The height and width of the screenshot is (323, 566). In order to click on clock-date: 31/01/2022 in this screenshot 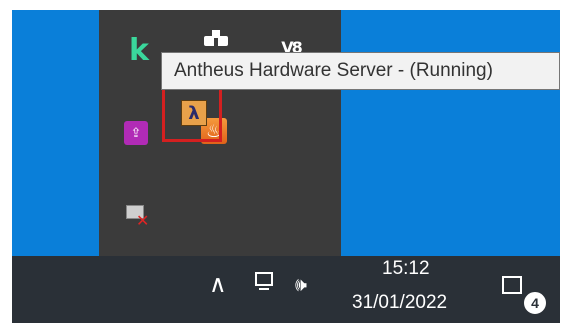, I will do `click(399, 303)`.